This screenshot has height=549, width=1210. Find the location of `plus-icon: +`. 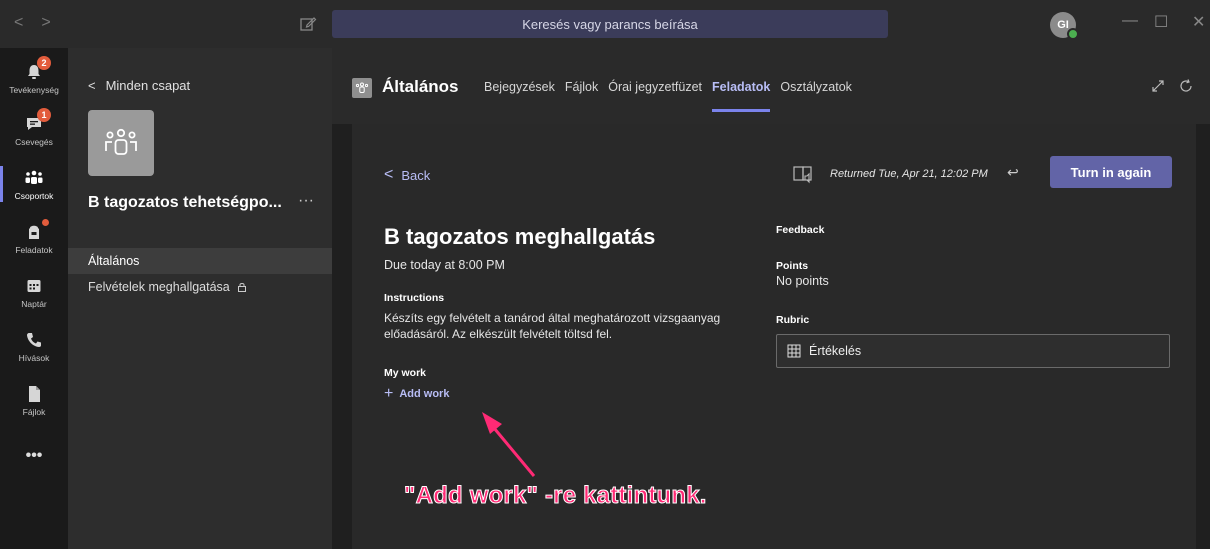

plus-icon: + is located at coordinates (389, 393).